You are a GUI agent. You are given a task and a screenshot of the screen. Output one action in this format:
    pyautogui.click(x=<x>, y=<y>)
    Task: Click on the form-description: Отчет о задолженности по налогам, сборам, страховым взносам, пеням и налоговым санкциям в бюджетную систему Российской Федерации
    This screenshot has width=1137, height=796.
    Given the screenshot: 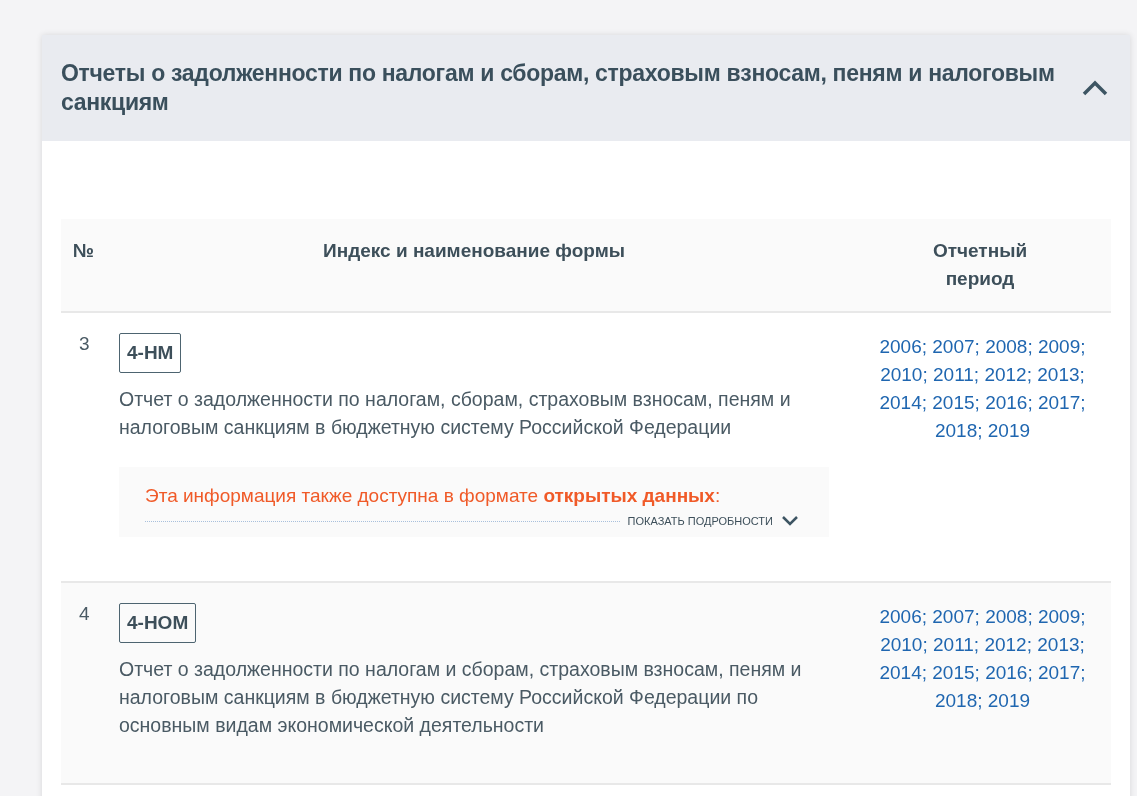 What is the action you would take?
    pyautogui.click(x=455, y=413)
    